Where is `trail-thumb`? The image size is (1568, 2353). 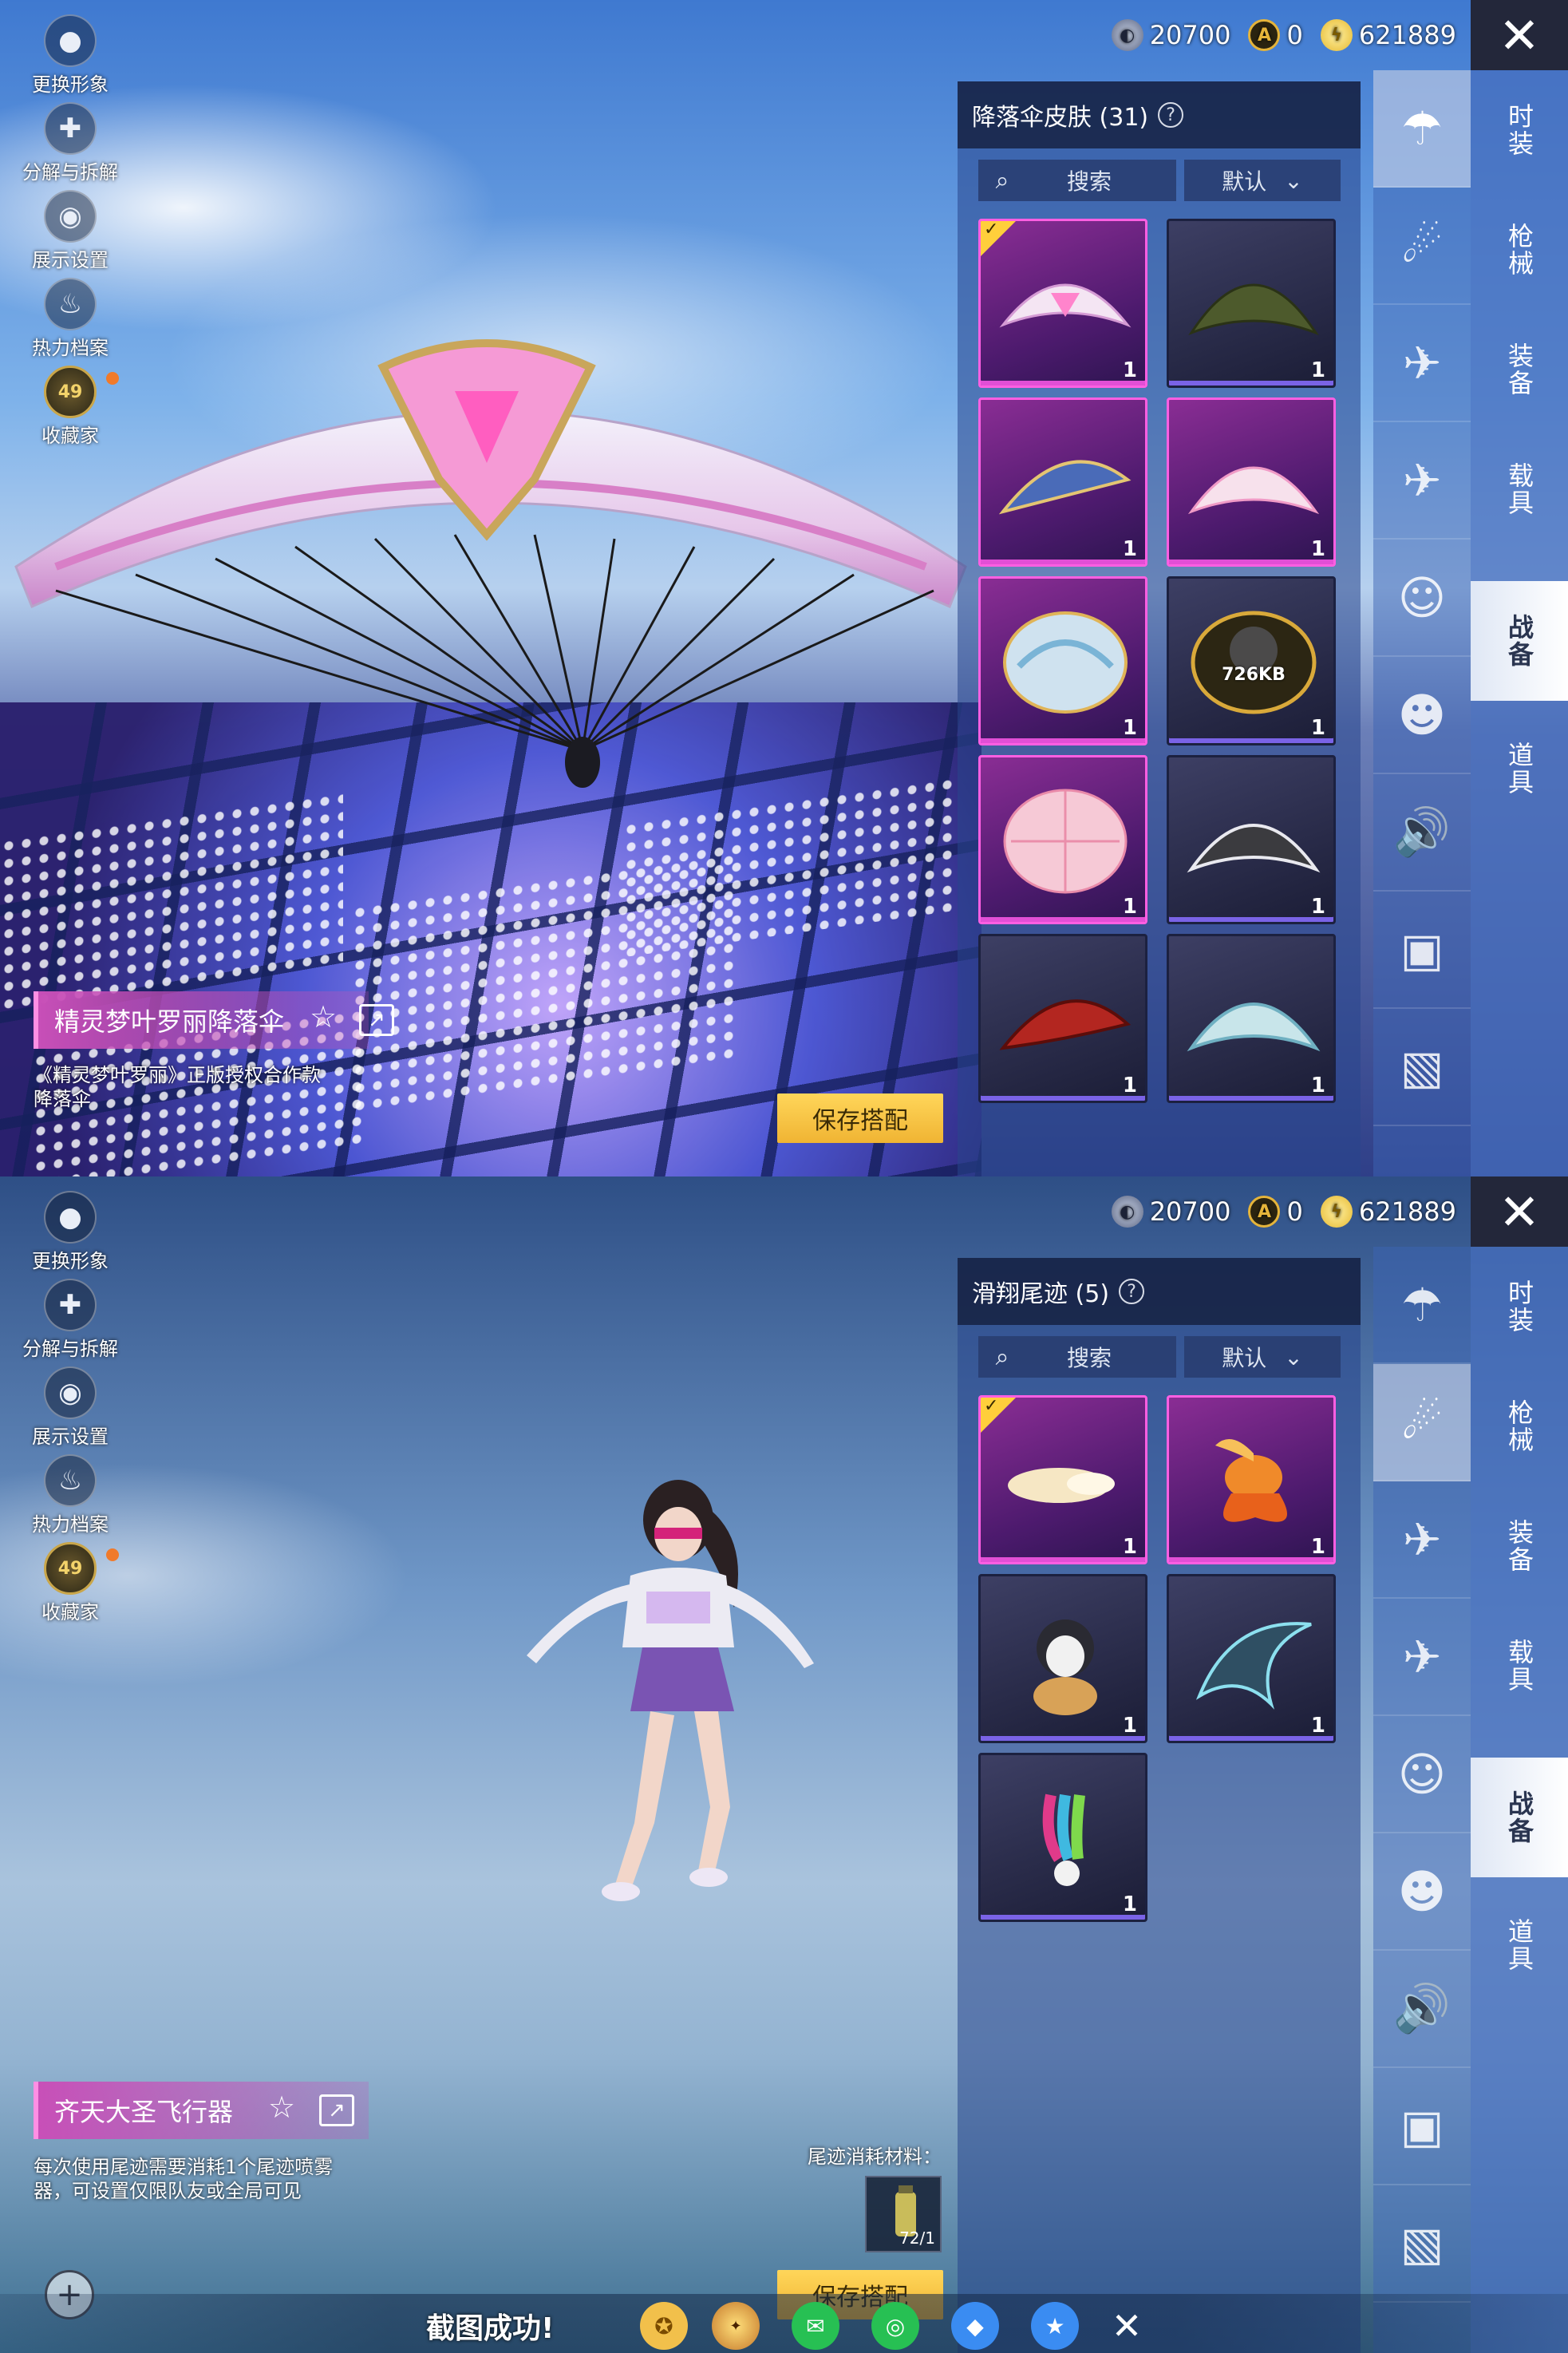 trail-thumb is located at coordinates (1061, 1485).